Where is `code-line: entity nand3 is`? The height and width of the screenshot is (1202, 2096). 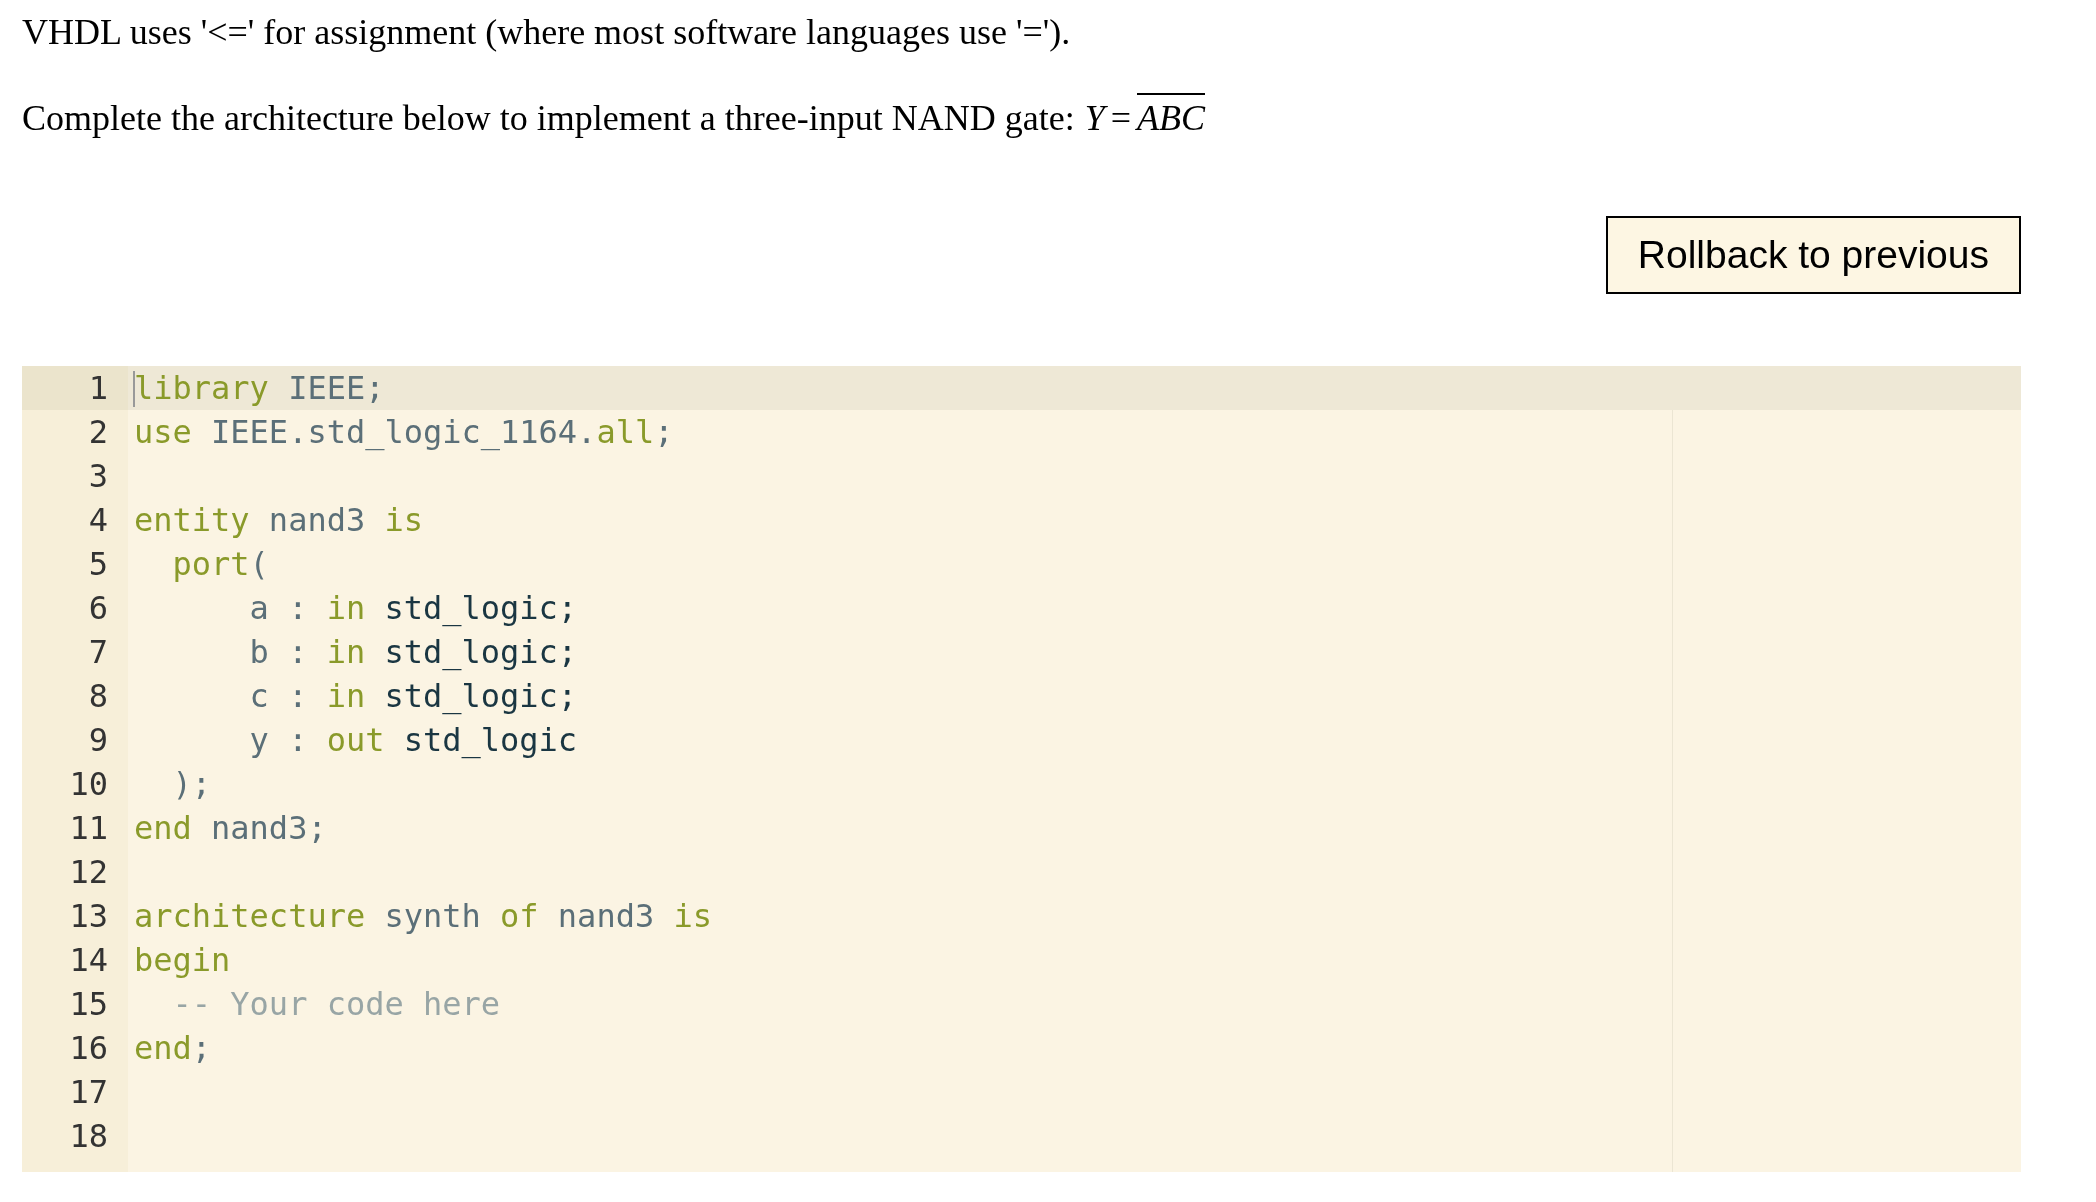
code-line: entity nand3 is is located at coordinates (278, 520).